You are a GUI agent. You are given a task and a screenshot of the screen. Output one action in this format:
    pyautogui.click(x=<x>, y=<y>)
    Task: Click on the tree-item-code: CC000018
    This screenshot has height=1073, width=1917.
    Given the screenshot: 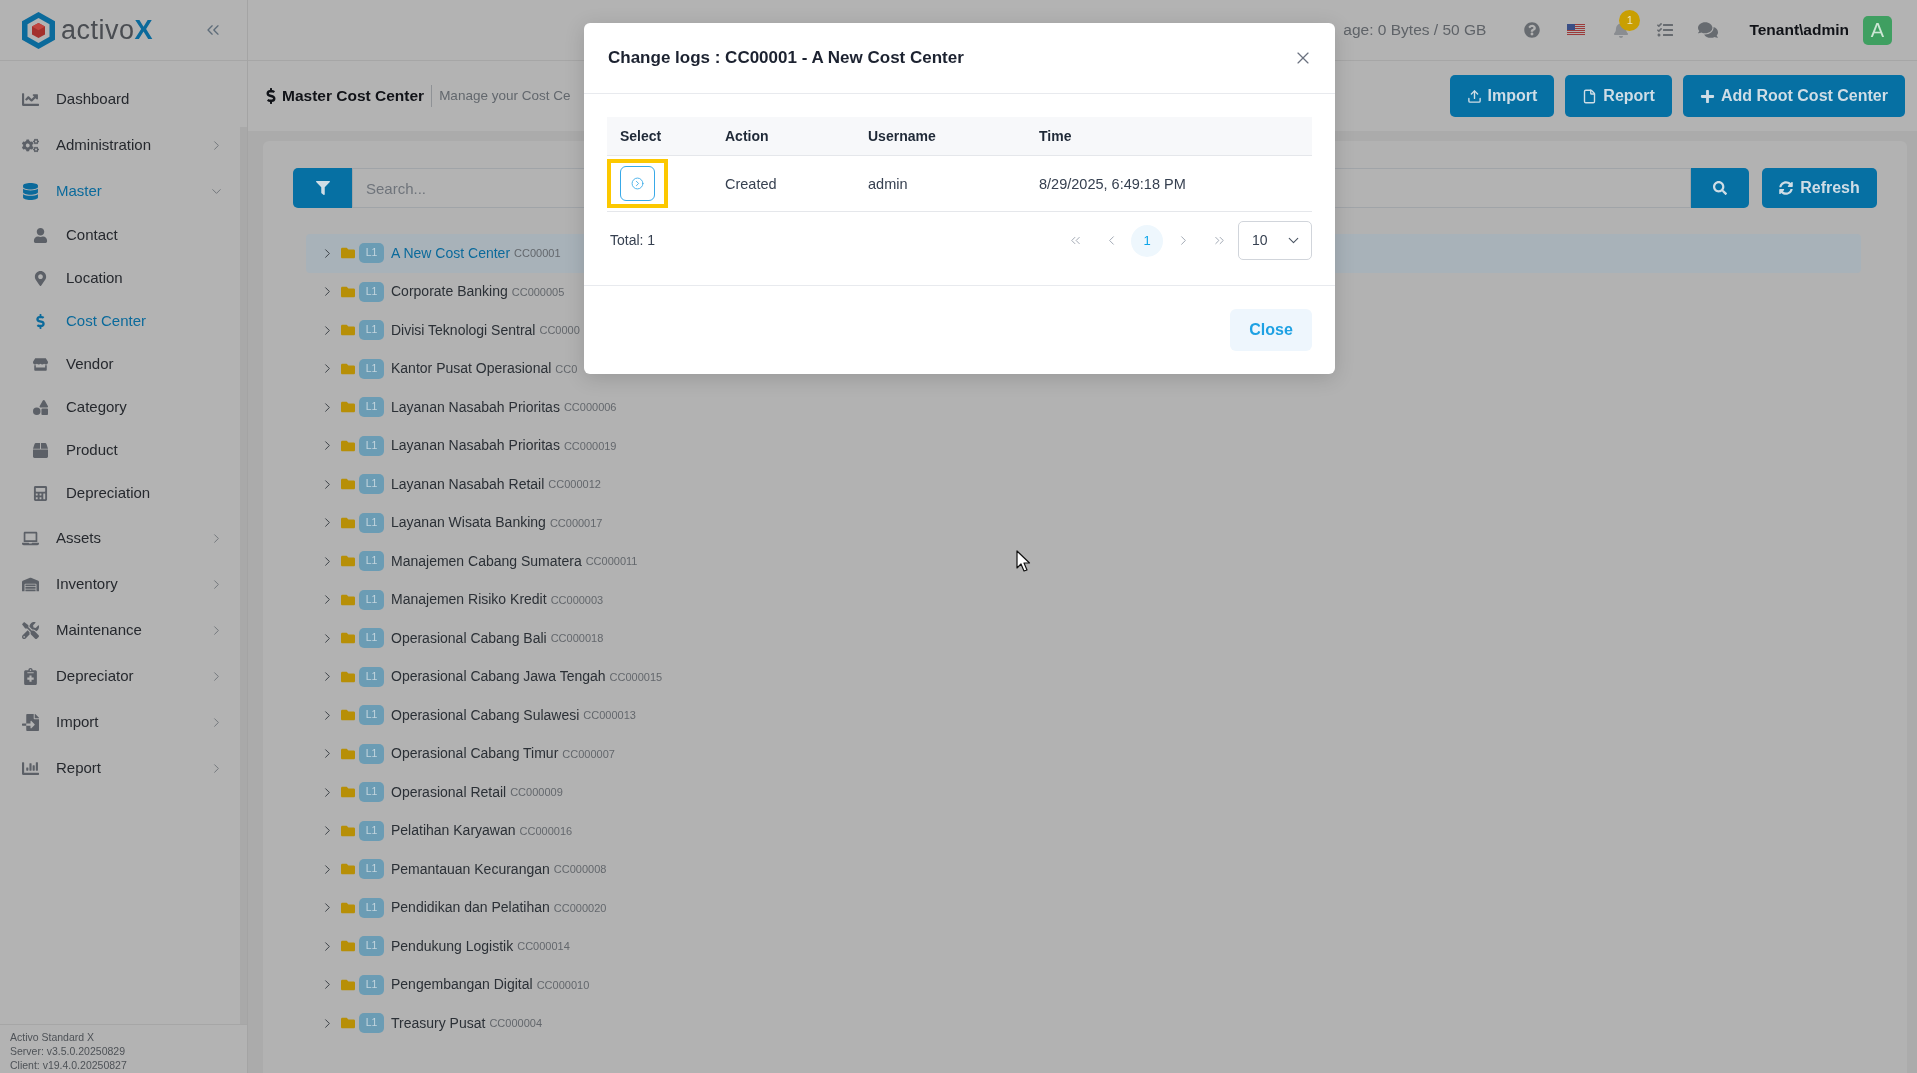 What is the action you would take?
    pyautogui.click(x=577, y=638)
    